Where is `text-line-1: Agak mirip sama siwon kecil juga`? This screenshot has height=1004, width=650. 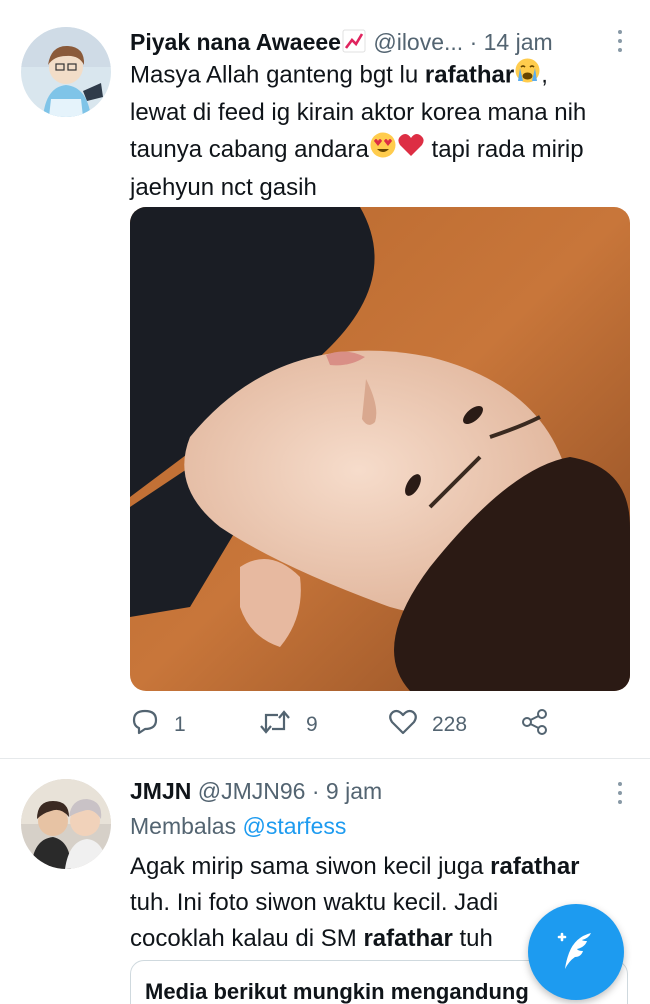
text-line-1: Agak mirip sama siwon kecil juga is located at coordinates (310, 866).